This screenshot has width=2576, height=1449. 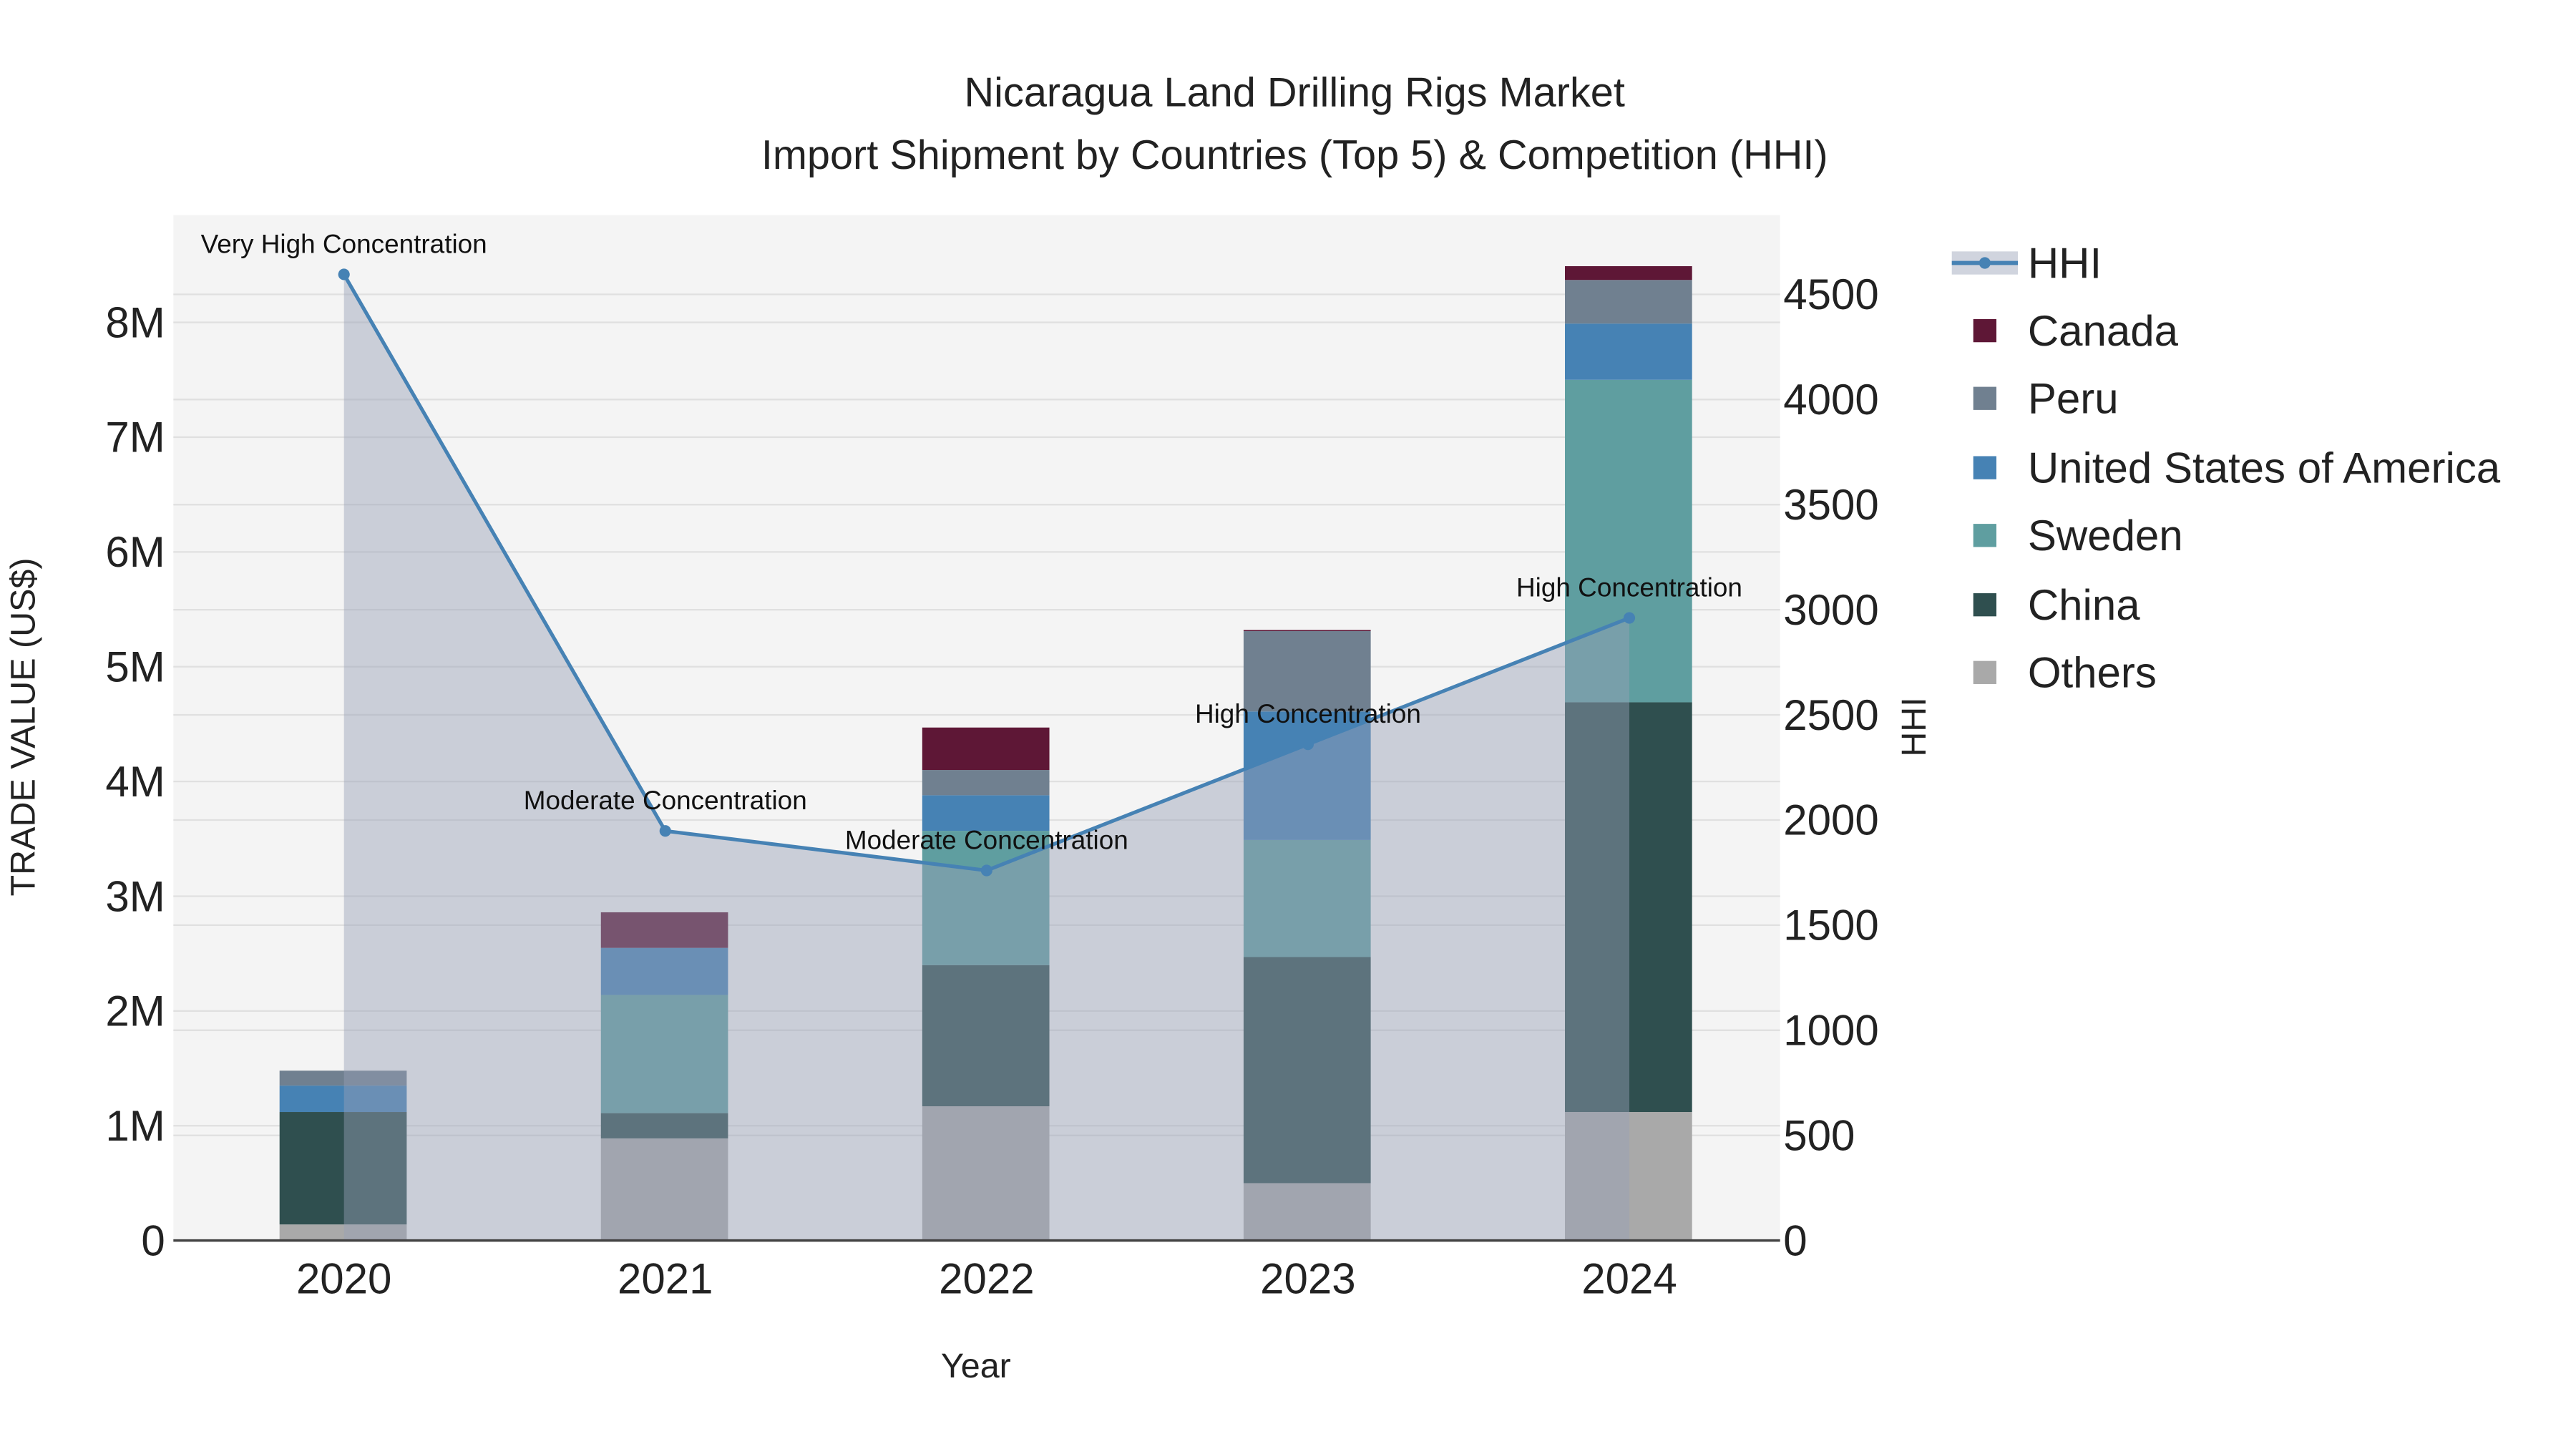 I want to click on bar-peru-2024, so click(x=1628, y=302).